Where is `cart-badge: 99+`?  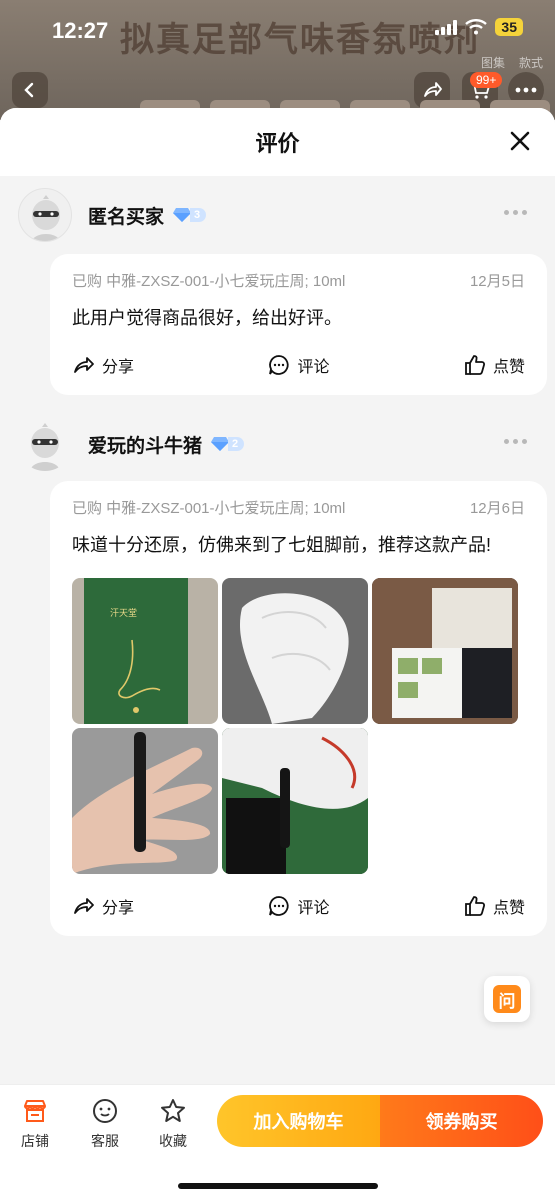
cart-badge: 99+ is located at coordinates (486, 80).